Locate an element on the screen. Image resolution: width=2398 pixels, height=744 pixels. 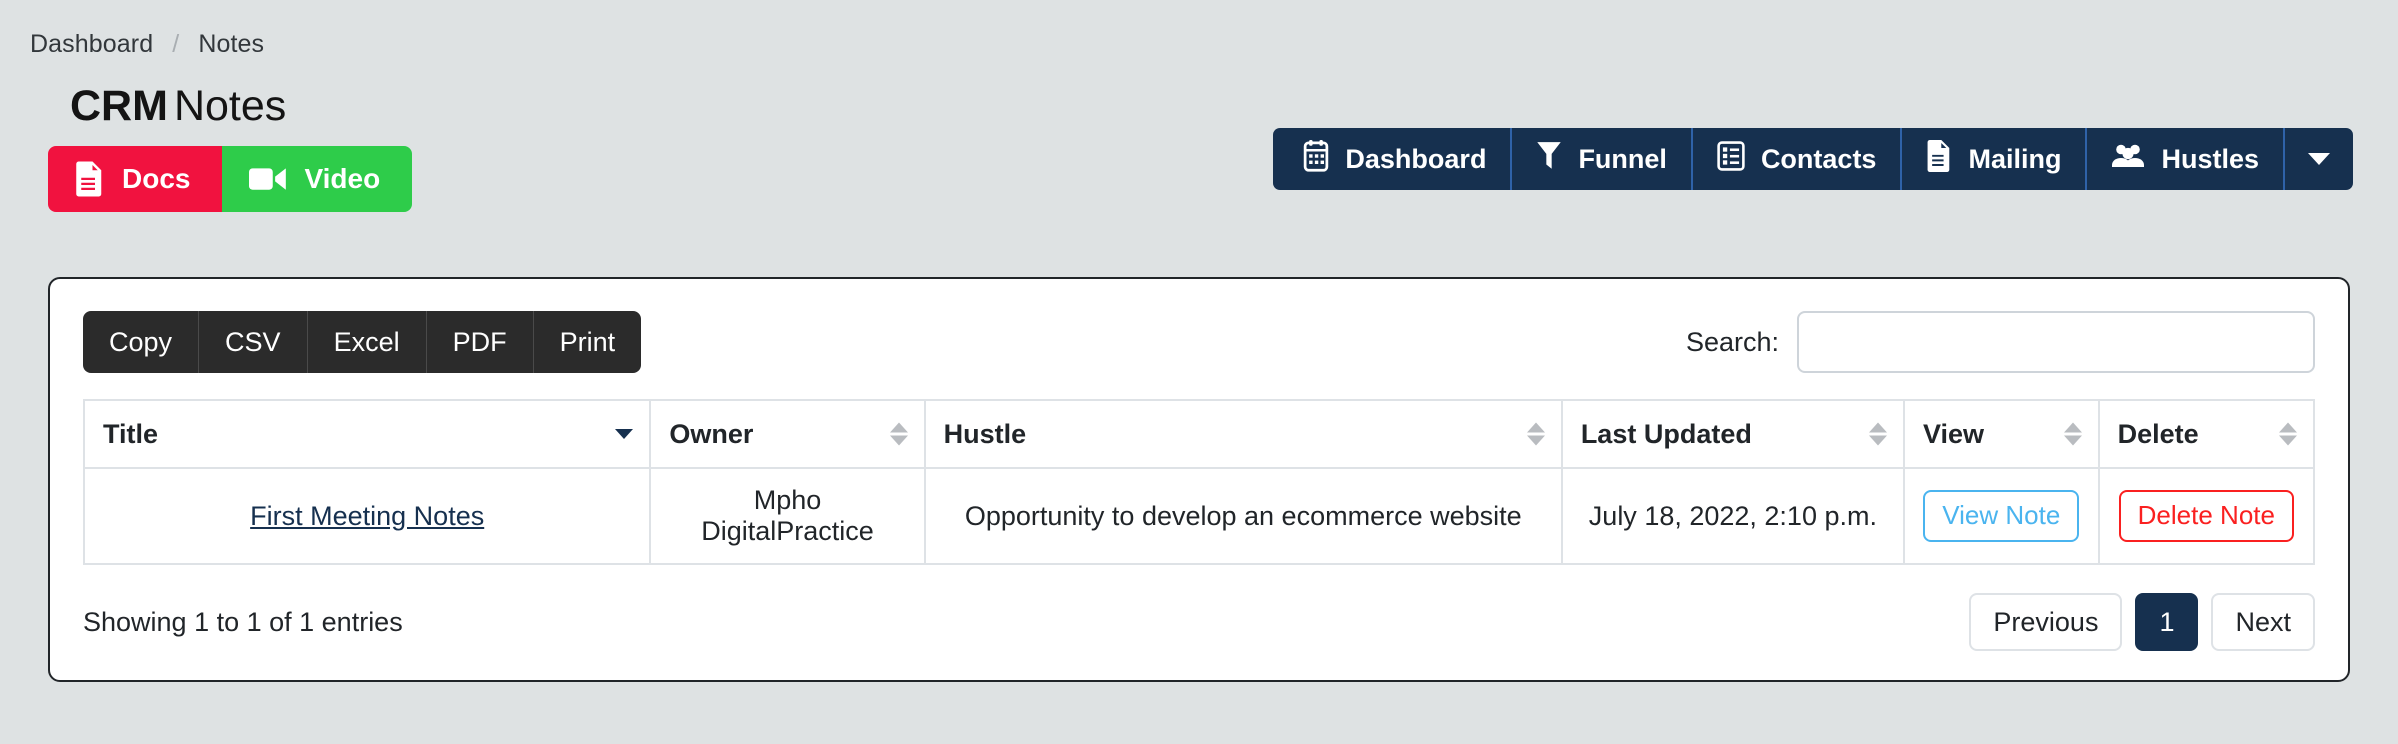
search-area: Search: is located at coordinates (2000, 342).